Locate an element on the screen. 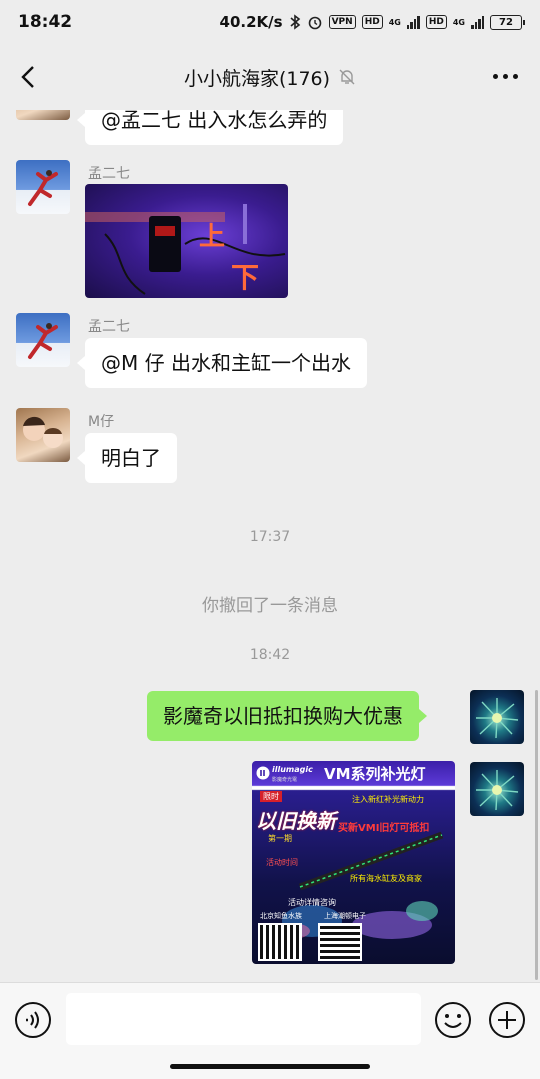 Image resolution: width=540 pixels, height=1079 pixels. emoji-icon is located at coordinates (453, 1020).